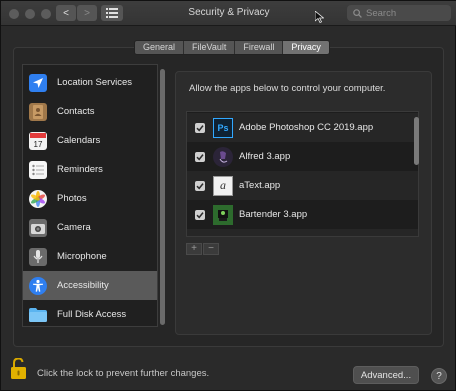 The image size is (456, 391). What do you see at coordinates (439, 376) in the screenshot?
I see `help-button: ?` at bounding box center [439, 376].